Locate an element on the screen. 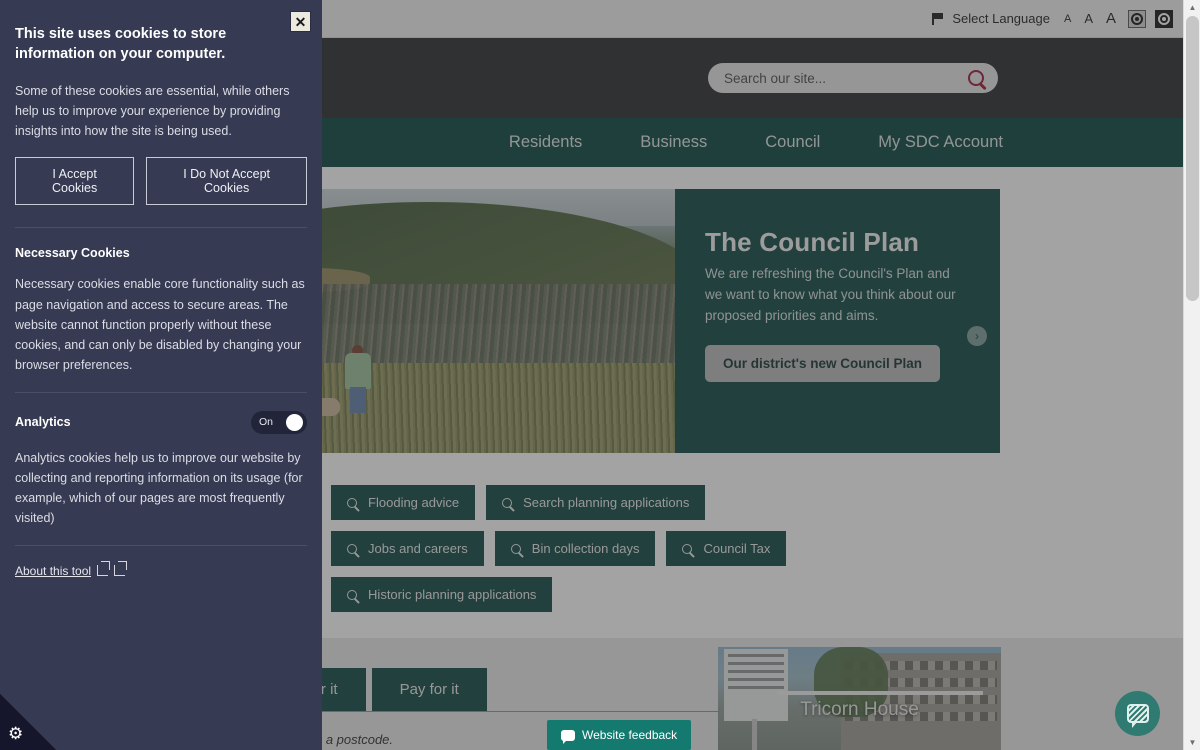  gear-icon: ⚙ is located at coordinates (16, 733).